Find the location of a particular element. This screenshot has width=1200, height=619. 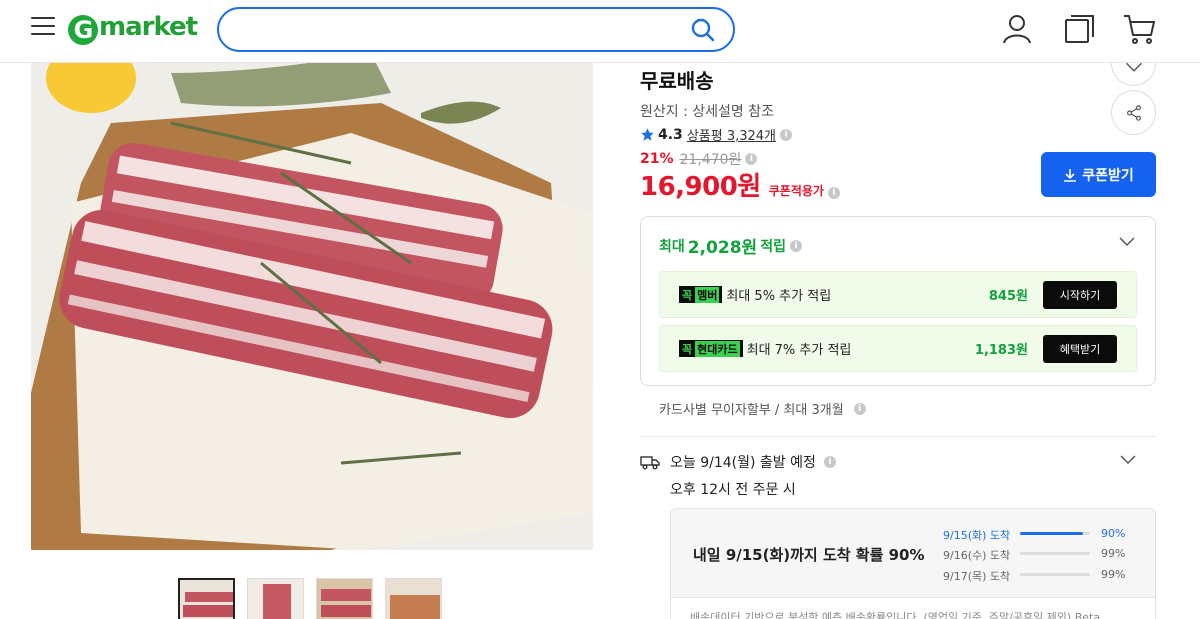

share-button is located at coordinates (1133, 112).